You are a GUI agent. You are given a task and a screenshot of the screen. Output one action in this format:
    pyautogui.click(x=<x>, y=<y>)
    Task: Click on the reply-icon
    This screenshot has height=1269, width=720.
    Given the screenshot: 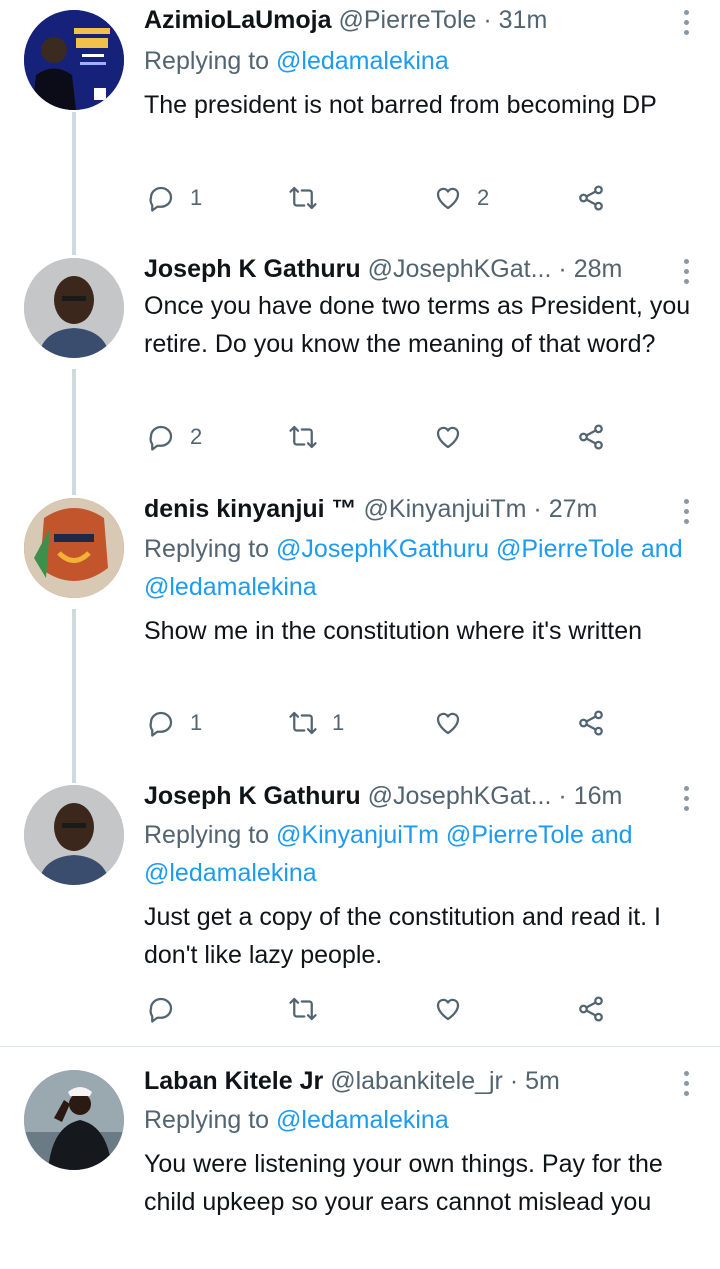 What is the action you would take?
    pyautogui.click(x=161, y=1010)
    